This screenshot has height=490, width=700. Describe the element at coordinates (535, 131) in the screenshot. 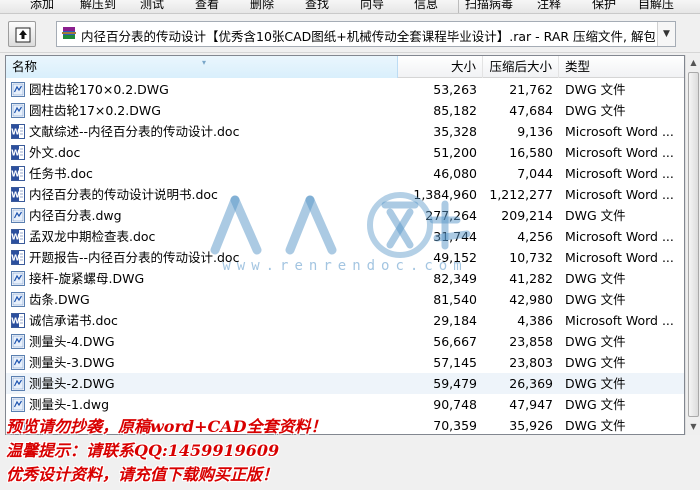

I see `file-packed-size: 9,136` at that location.